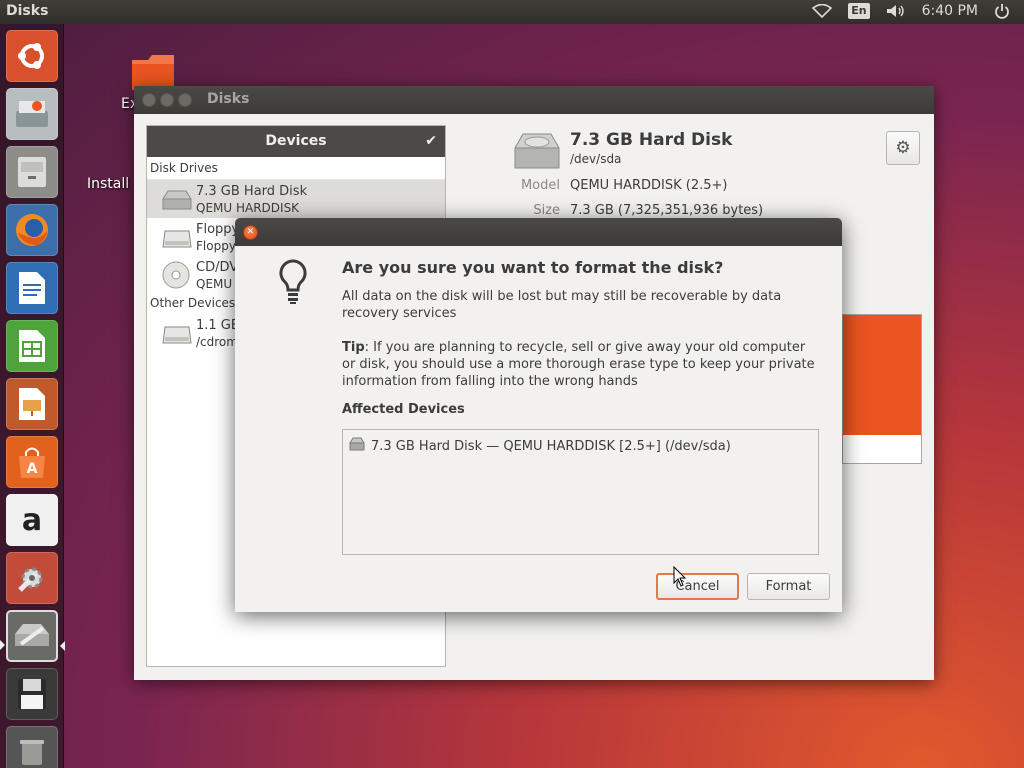  I want to click on clock: 6:40 PM, so click(950, 11).